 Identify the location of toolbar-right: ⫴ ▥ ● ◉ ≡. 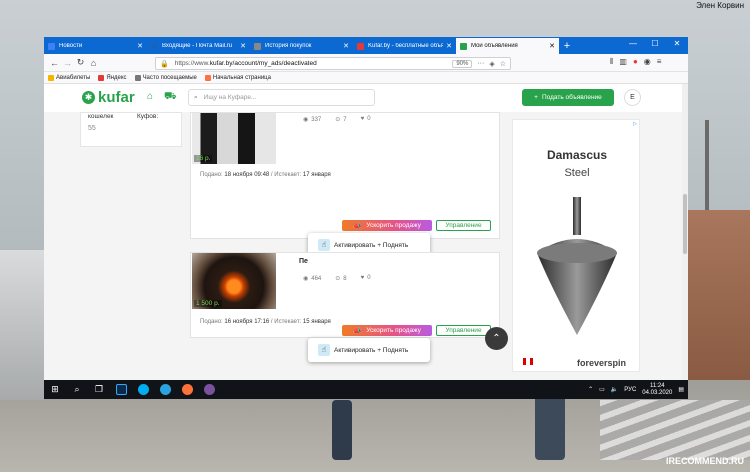
(635, 62).